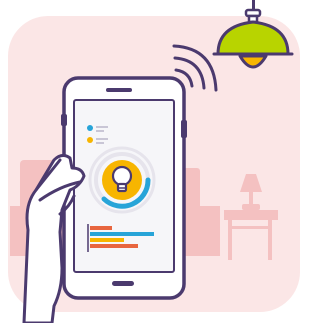 The width and height of the screenshot is (320, 323). Describe the element at coordinates (90, 128) in the screenshot. I see `legend-dot-blue` at that location.